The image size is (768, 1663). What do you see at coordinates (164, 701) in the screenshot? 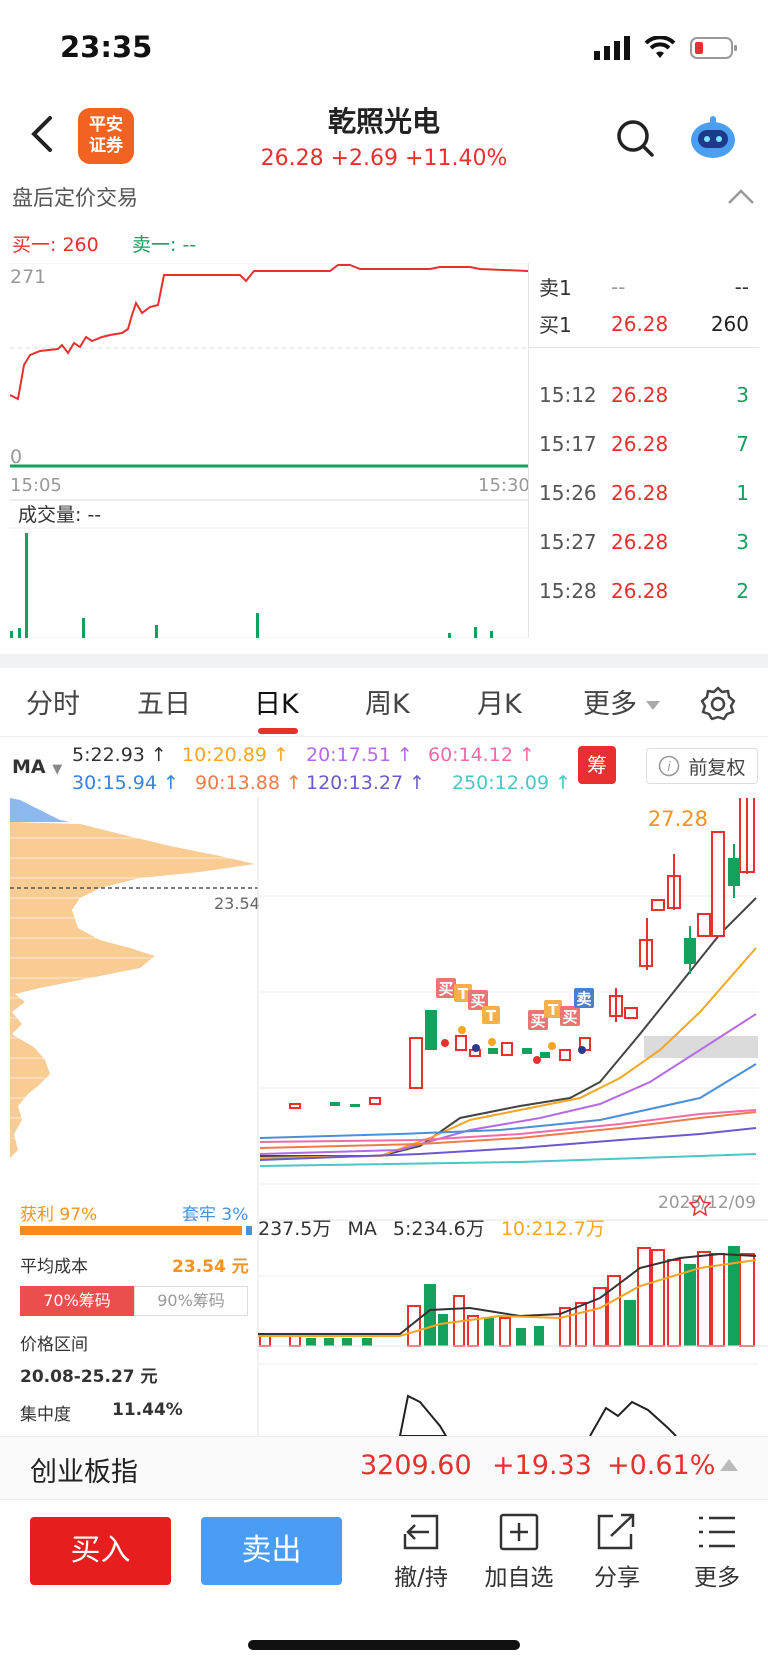
I see `tab-wuri: 五日` at bounding box center [164, 701].